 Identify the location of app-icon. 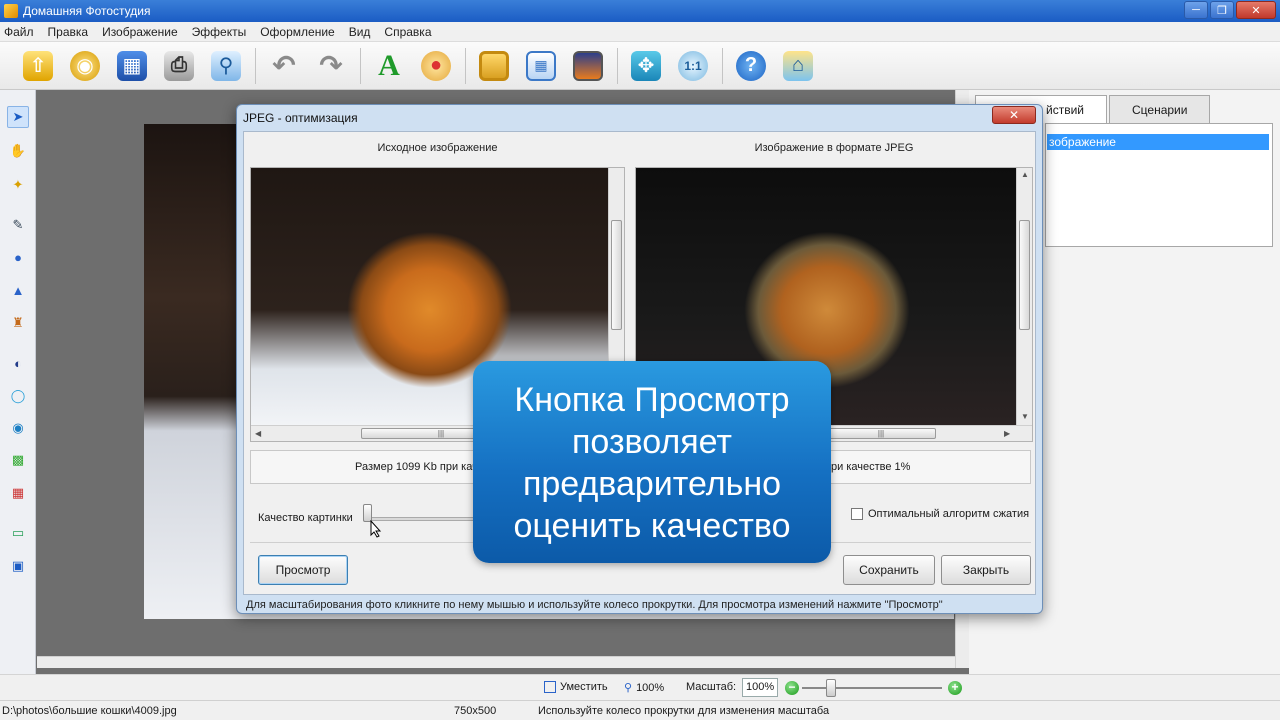
(11, 11).